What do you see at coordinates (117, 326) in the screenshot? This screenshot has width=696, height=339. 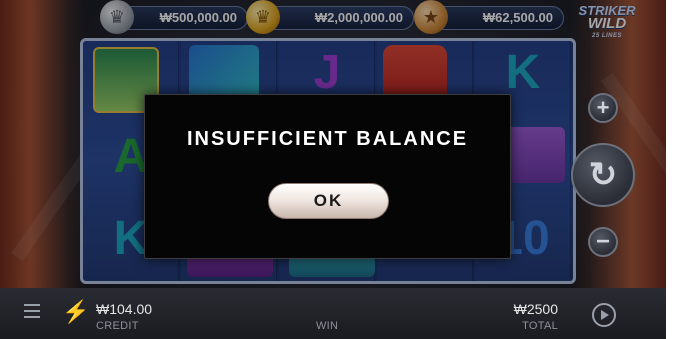 I see `credit-label: CREDIT` at bounding box center [117, 326].